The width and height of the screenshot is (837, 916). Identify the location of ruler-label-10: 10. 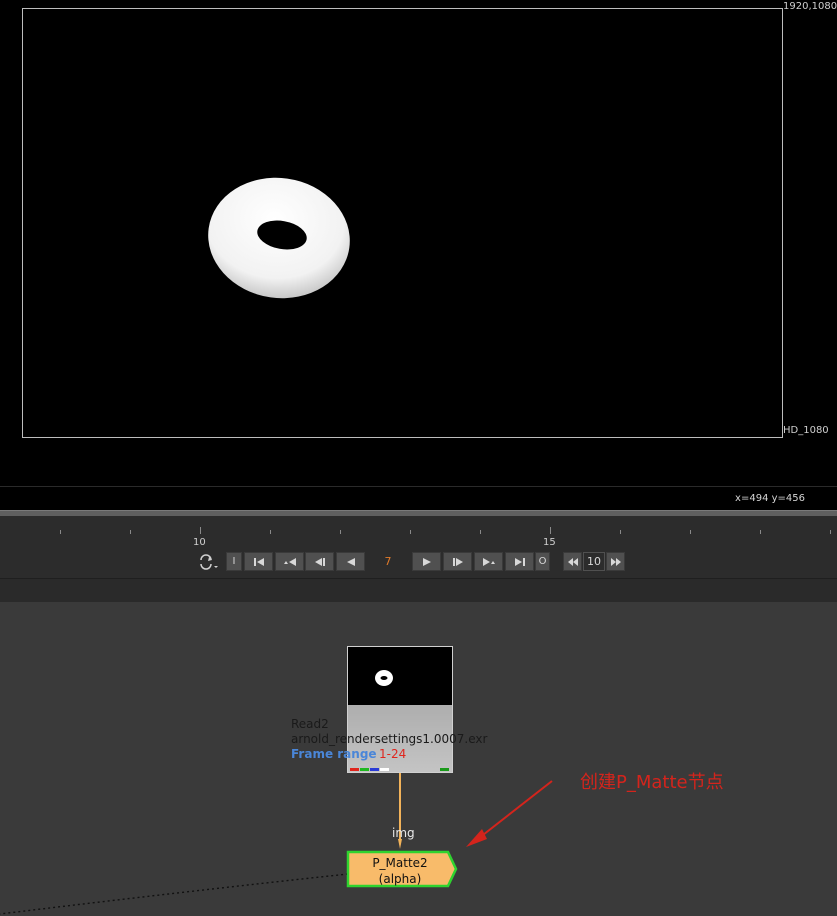
(199, 542).